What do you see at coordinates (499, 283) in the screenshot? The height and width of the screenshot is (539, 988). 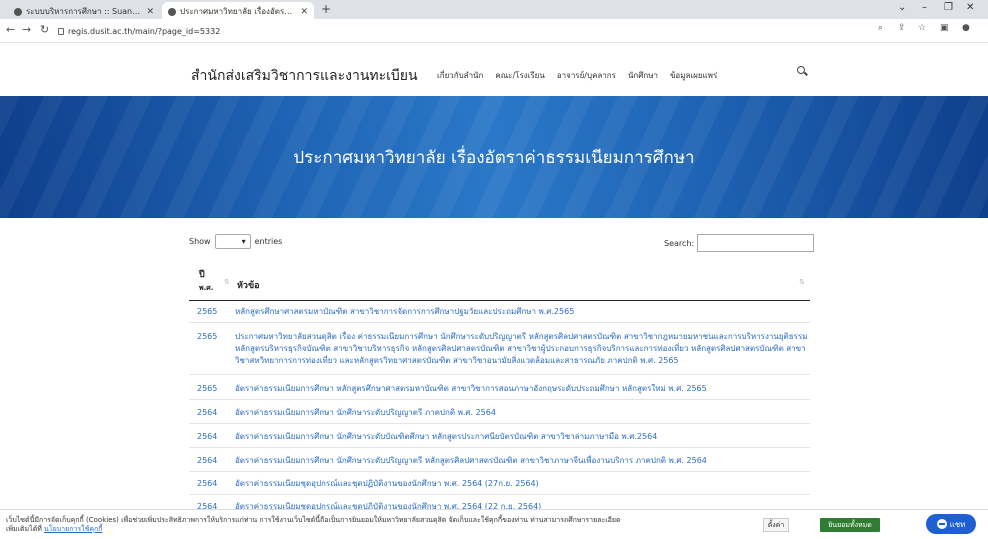 I see `table-header: ปี พ.ศ. ⇅ หัวข้อ ⇅` at bounding box center [499, 283].